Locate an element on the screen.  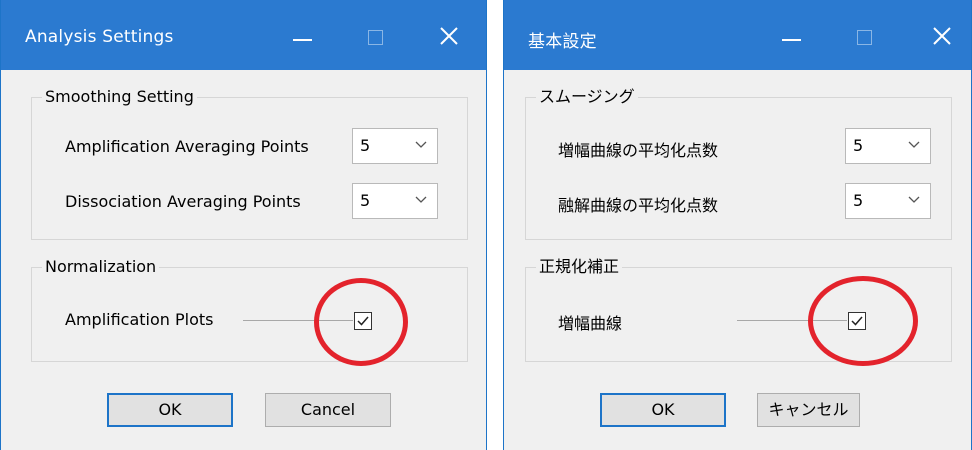
dissociation-averaging-label: Dissociation Averaging Points is located at coordinates (183, 201).